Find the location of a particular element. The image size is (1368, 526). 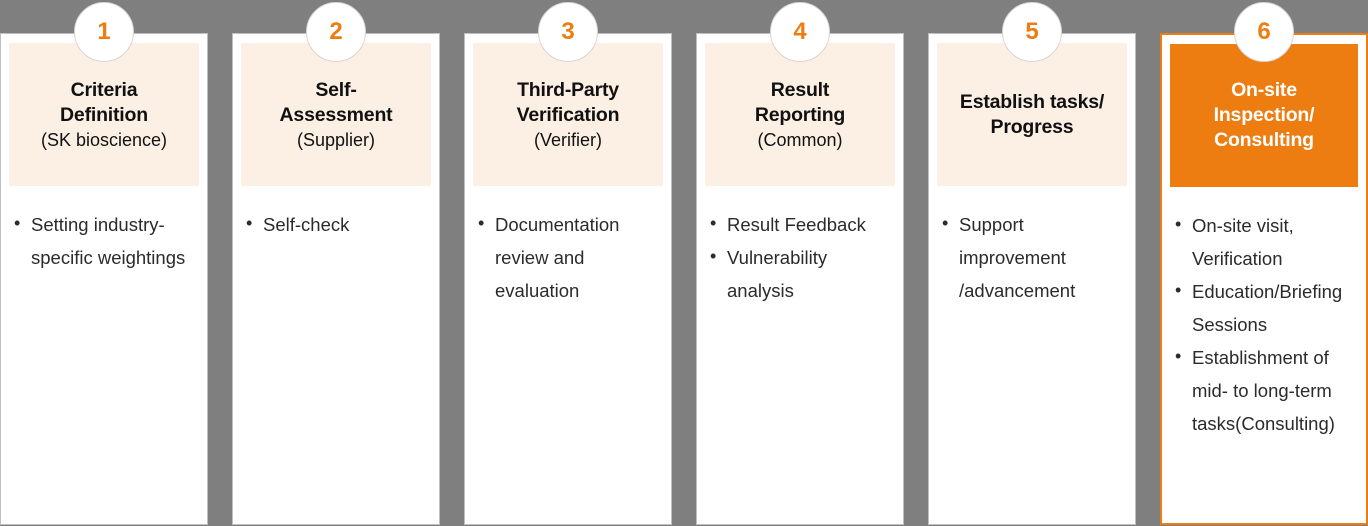

step-title-line: Verification is located at coordinates (568, 114).